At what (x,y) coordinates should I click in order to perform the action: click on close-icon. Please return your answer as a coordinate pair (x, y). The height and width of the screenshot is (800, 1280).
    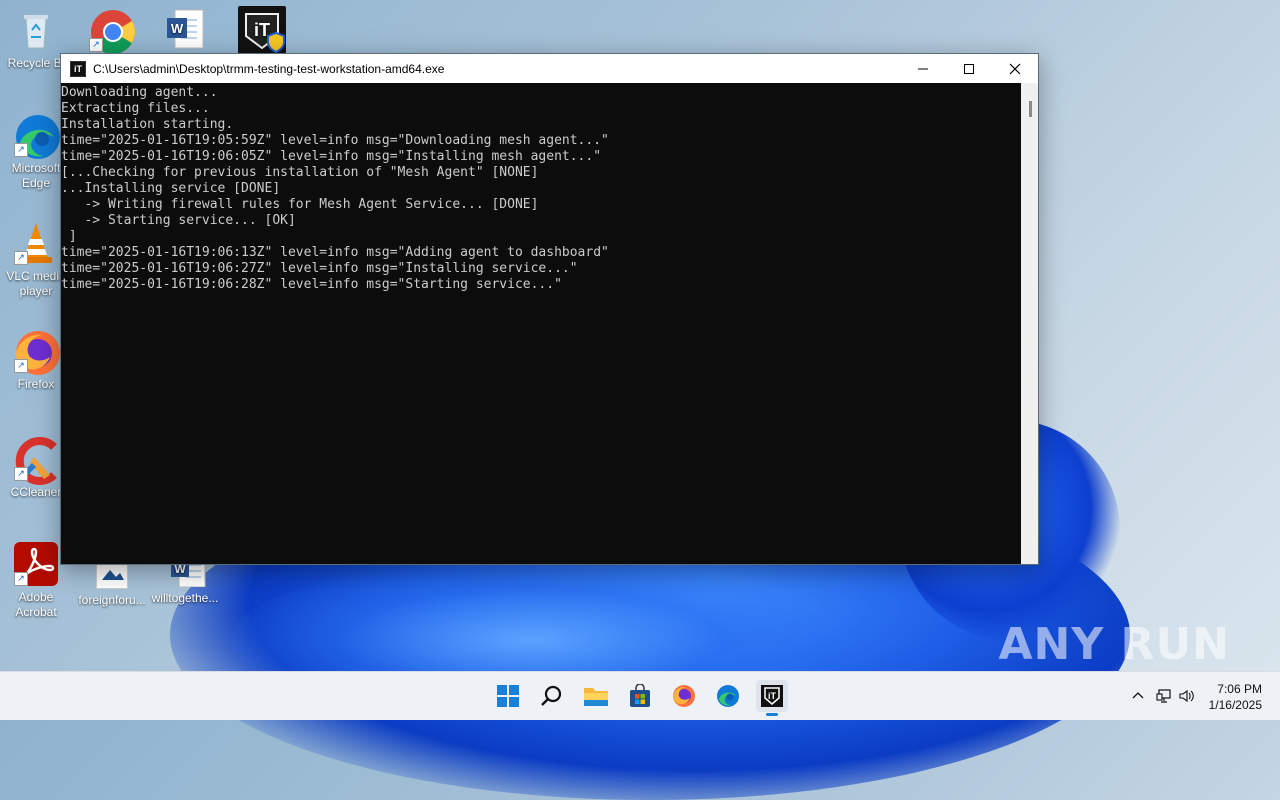
    Looking at the image, I should click on (1015, 68).